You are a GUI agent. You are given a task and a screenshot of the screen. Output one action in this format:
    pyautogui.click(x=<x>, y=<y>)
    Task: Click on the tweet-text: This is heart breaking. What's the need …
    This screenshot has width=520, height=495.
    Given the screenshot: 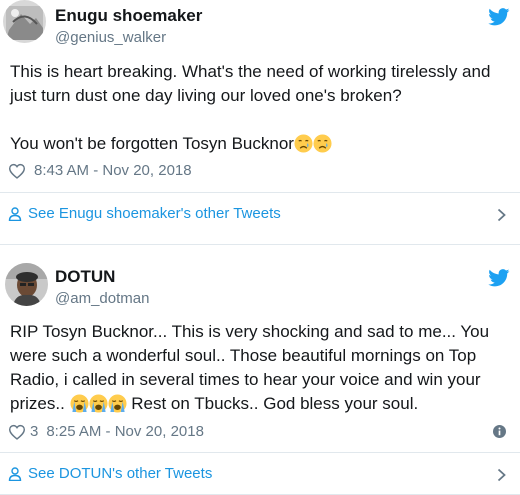 What is the action you would take?
    pyautogui.click(x=260, y=84)
    